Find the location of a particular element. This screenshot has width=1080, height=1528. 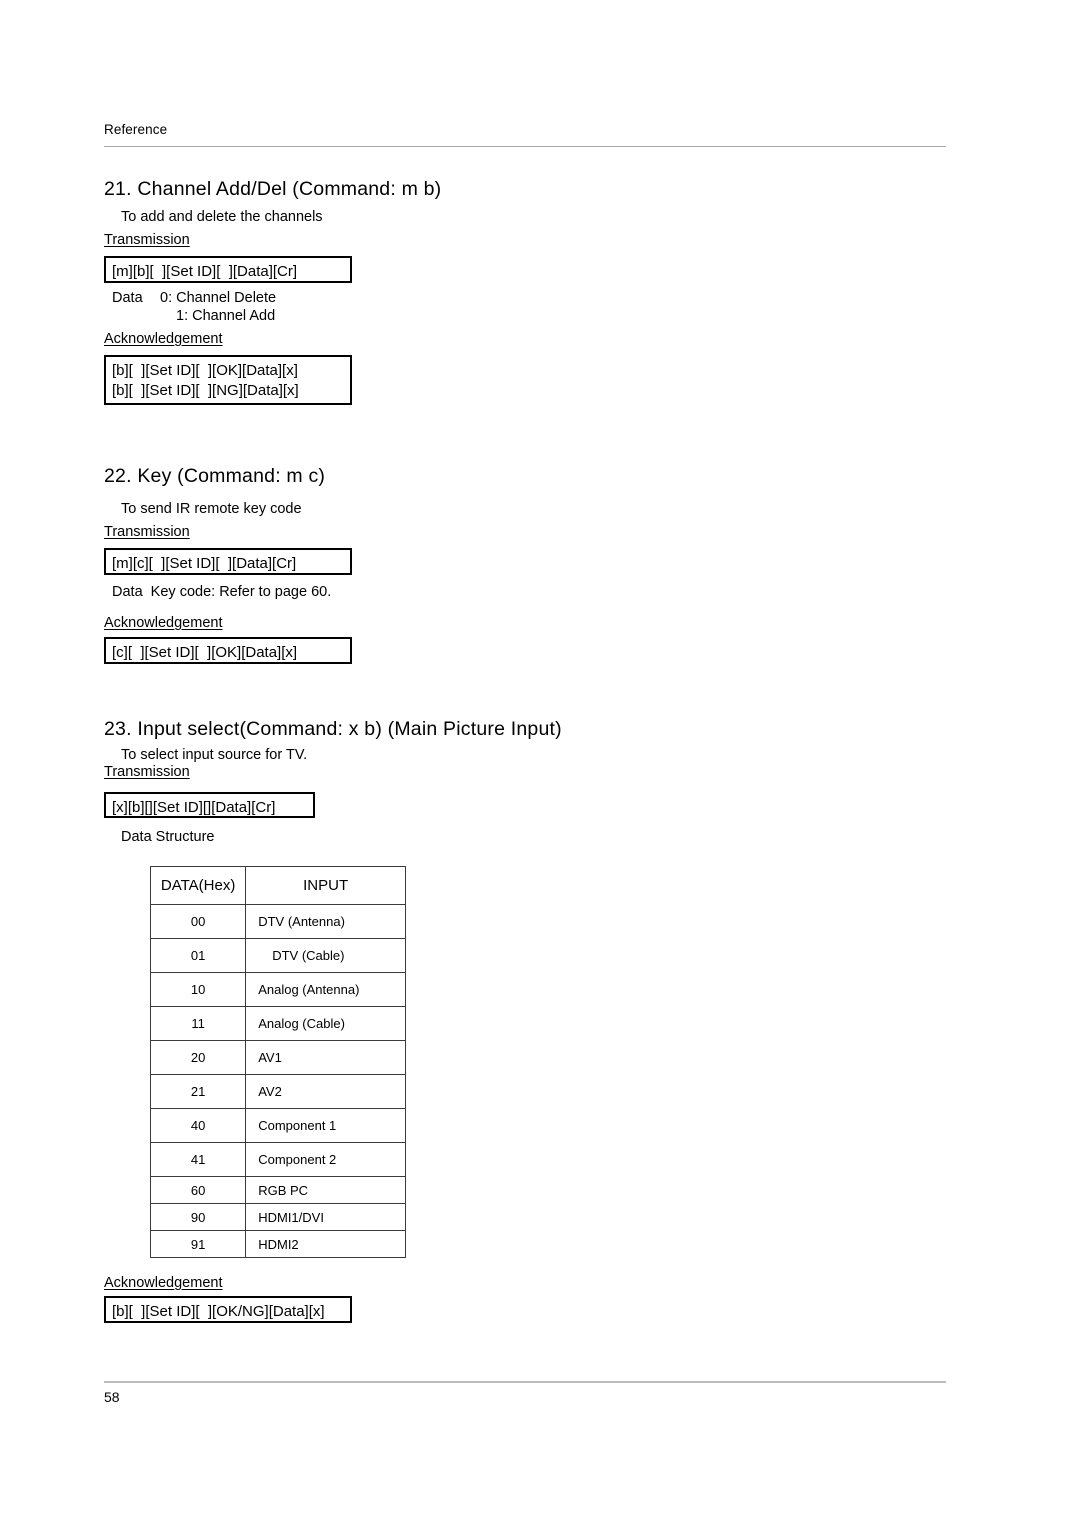

command-string: [m][b][ ][Set ID][ ][Data][Cr] is located at coordinates (205, 271).